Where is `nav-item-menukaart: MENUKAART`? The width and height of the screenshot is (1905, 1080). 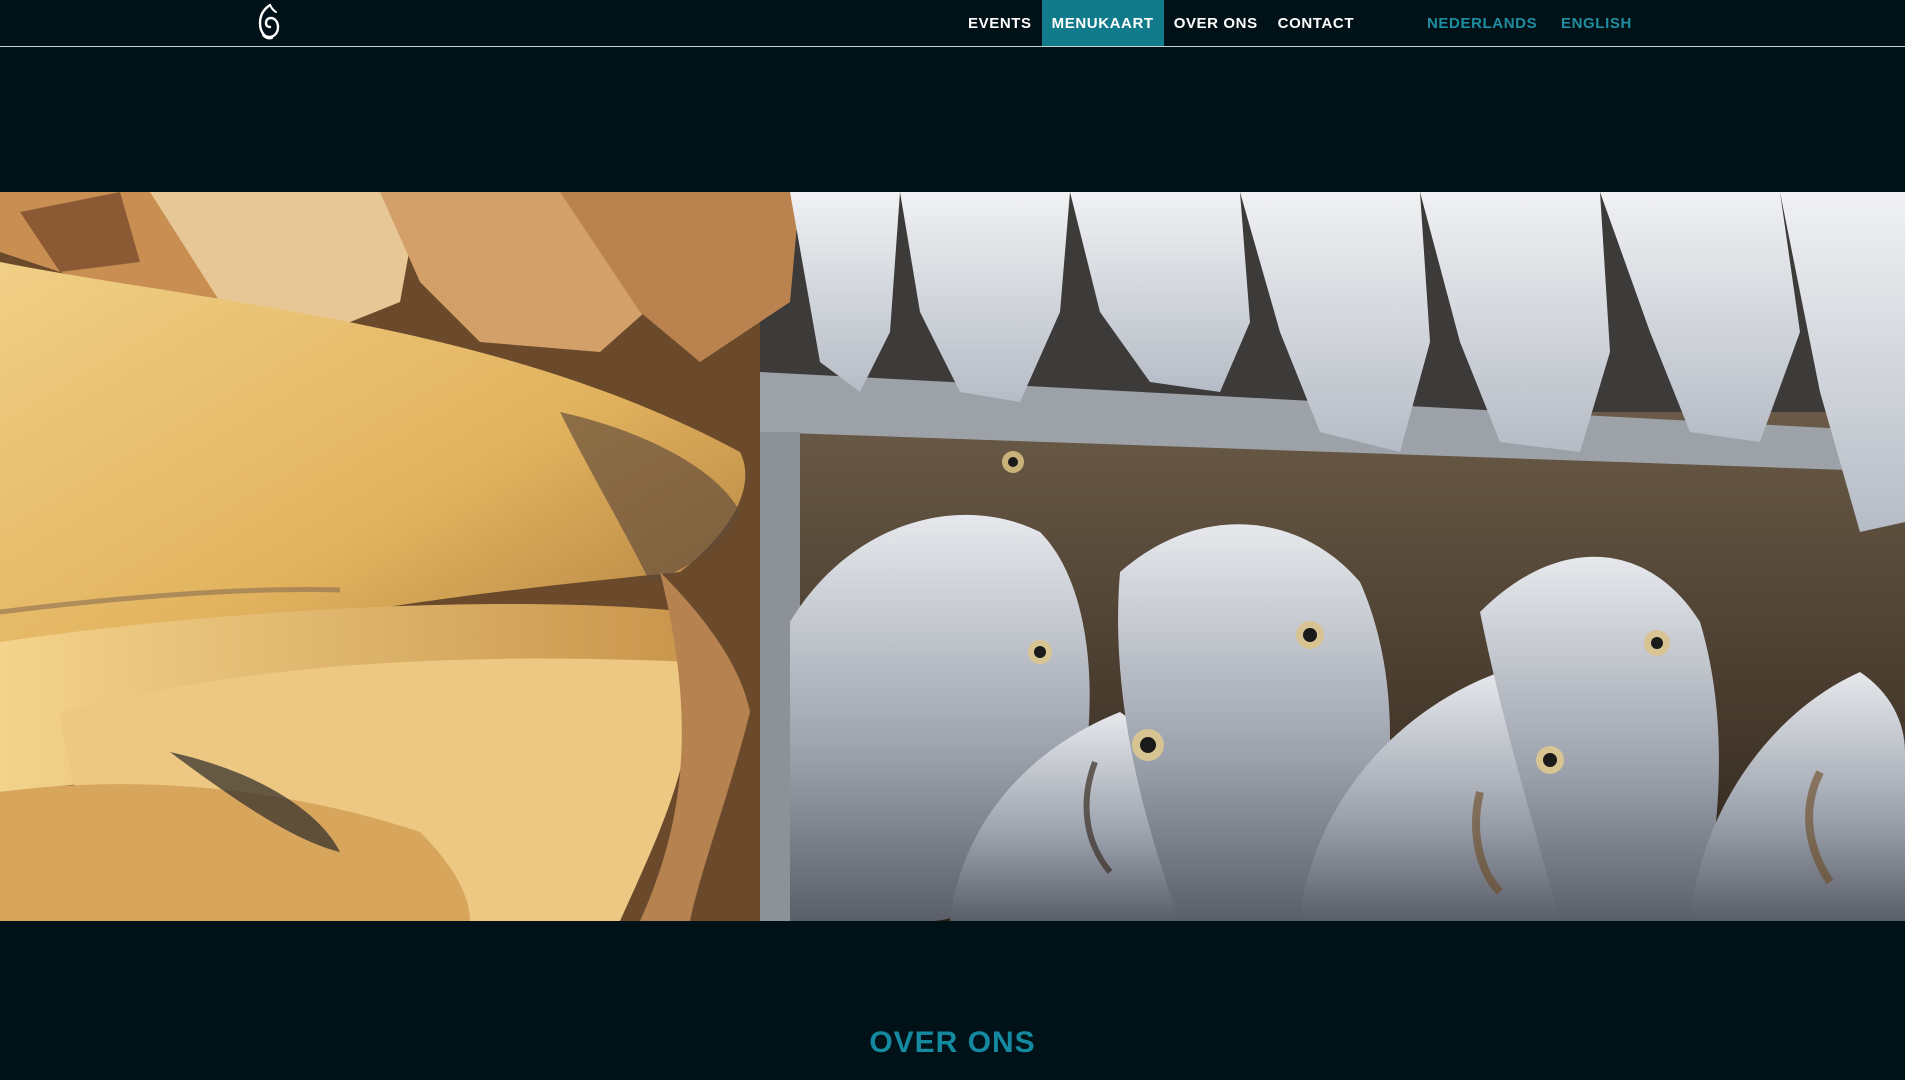 nav-item-menukaart: MENUKAART is located at coordinates (1102, 23).